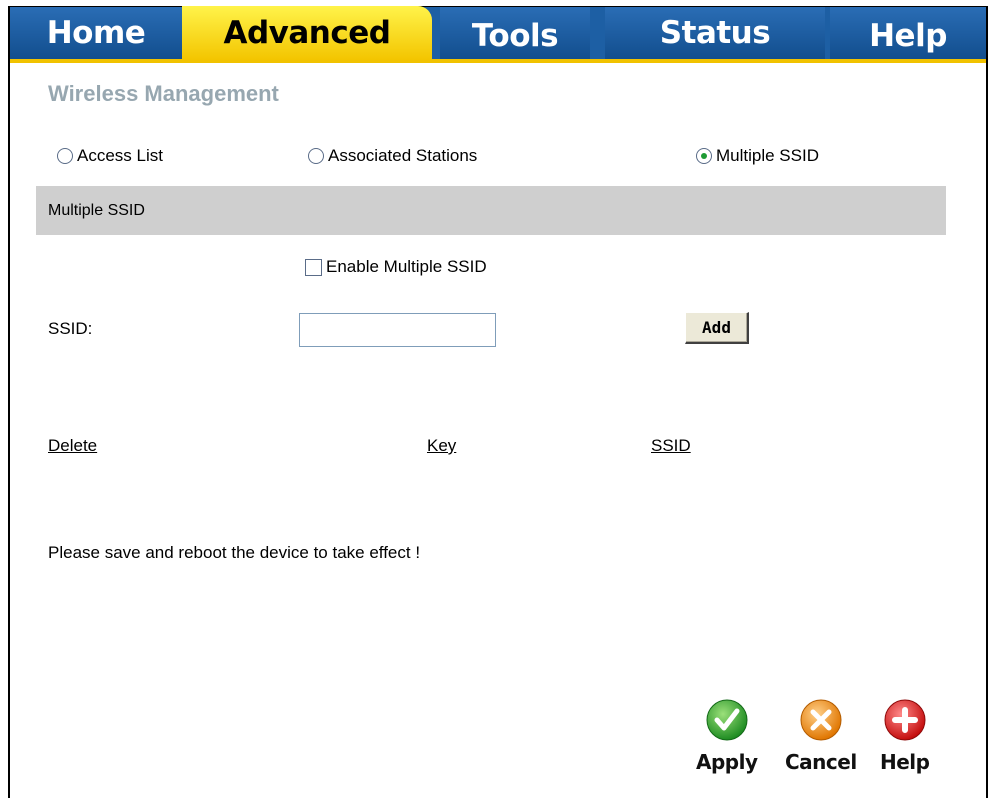 This screenshot has width=990, height=799. What do you see at coordinates (727, 762) in the screenshot?
I see `apply-label: Apply` at bounding box center [727, 762].